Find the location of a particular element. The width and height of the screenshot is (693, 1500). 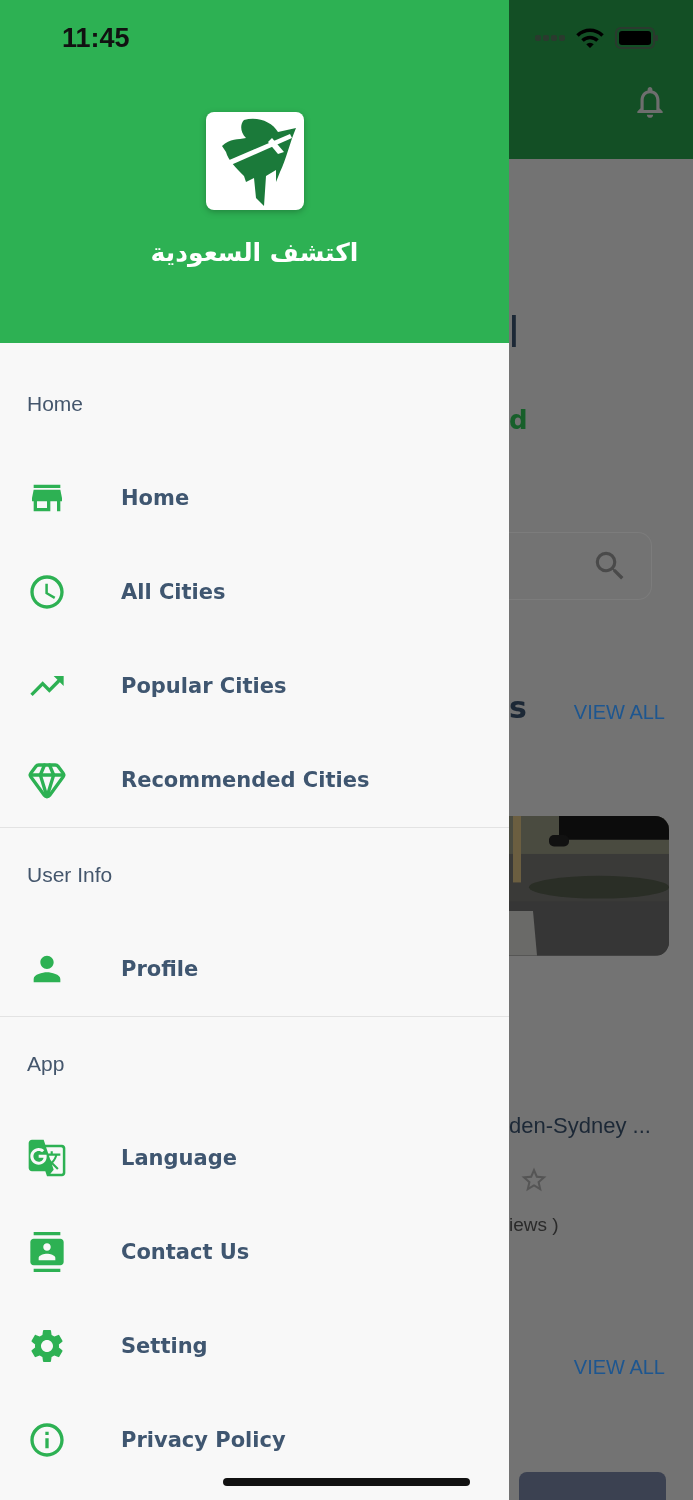

menu-item: Setting is located at coordinates (164, 1346).